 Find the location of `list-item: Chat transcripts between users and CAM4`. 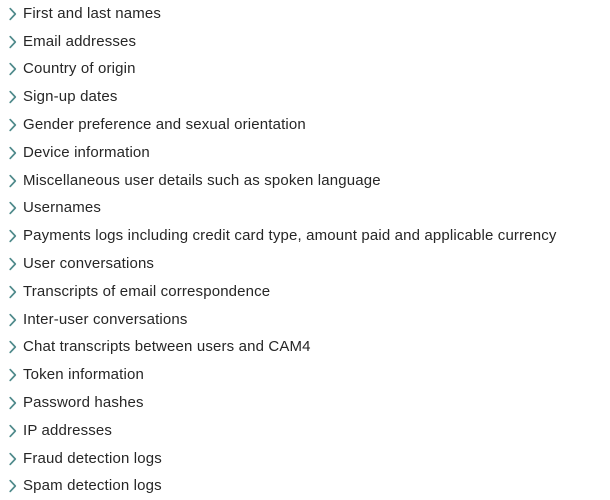

list-item: Chat transcripts between users and CAM4 is located at coordinates (305, 348).